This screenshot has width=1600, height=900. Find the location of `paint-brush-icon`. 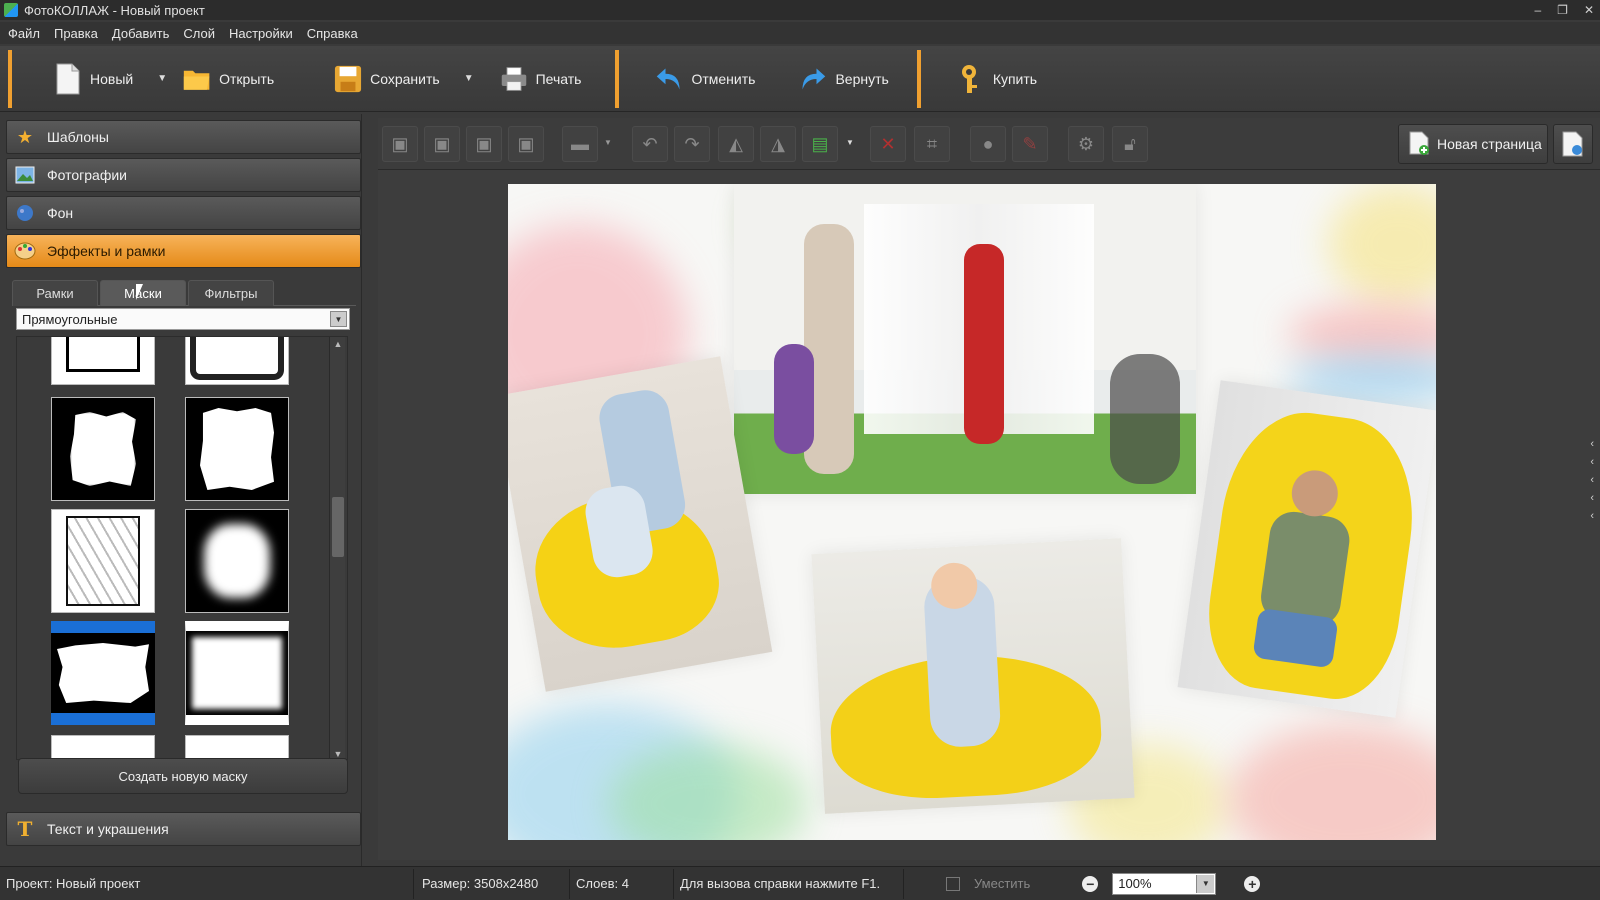

paint-brush-icon is located at coordinates (25, 213).